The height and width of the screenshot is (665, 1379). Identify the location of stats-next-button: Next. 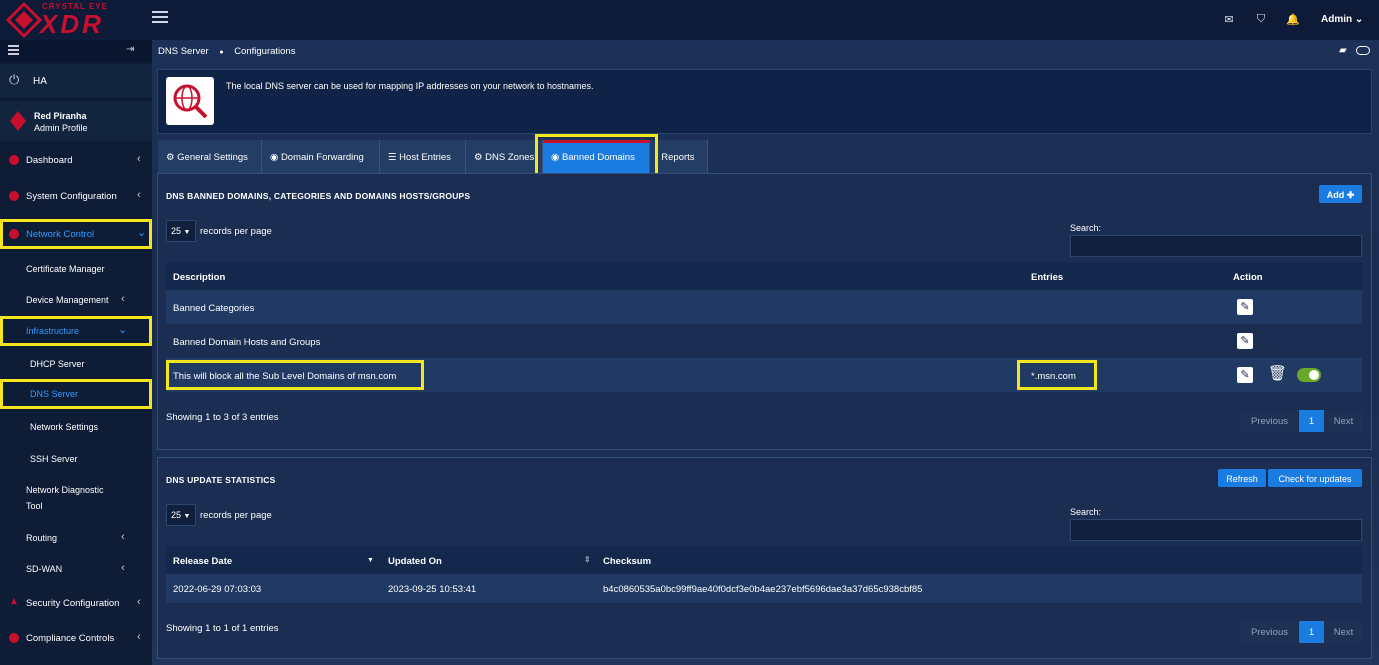
(1343, 632).